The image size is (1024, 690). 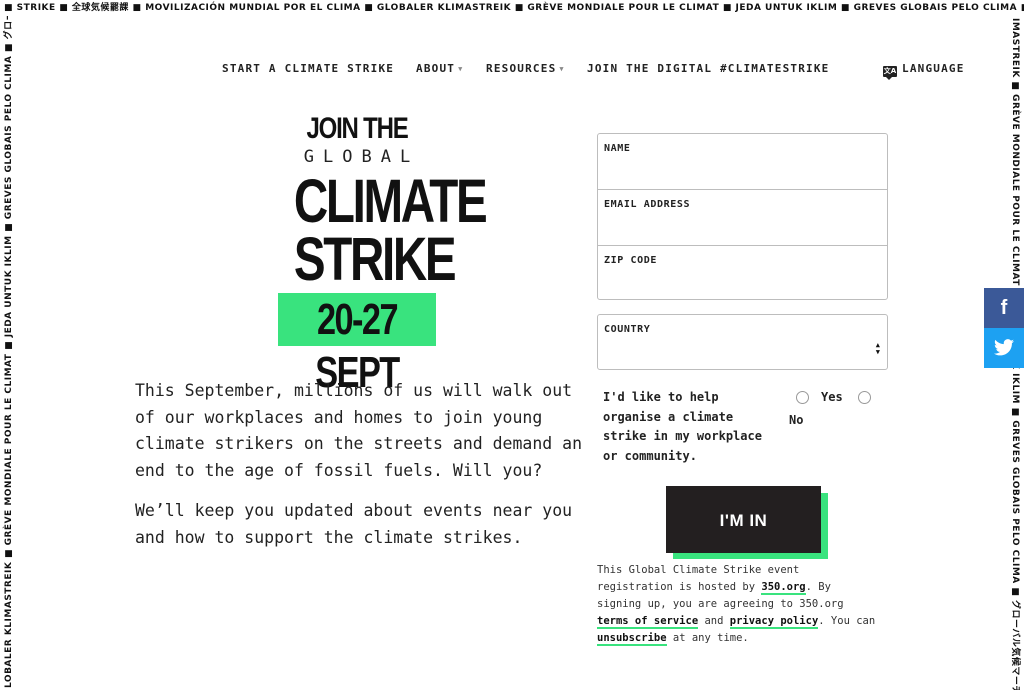 I want to click on hero-join-text: JOIN THE, so click(x=357, y=128).